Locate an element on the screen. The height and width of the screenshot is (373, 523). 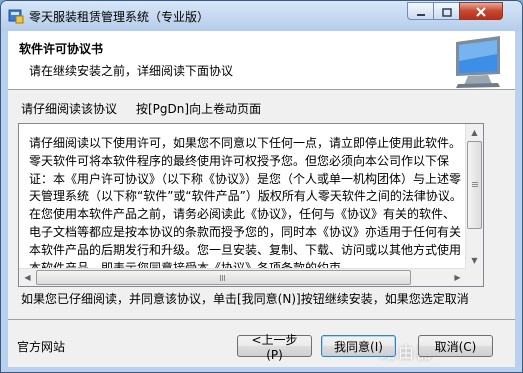
cancel-button: 取消(C) is located at coordinates (455, 346).